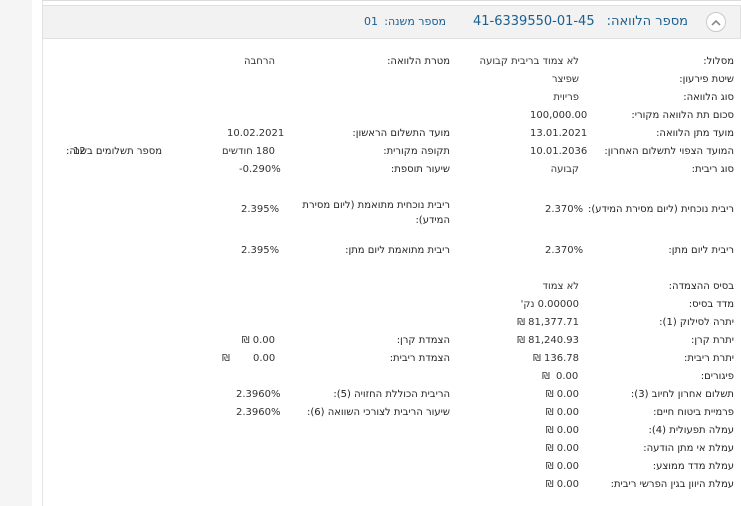  I want to click on grant-day-rate-value: 2.370%, so click(564, 250).